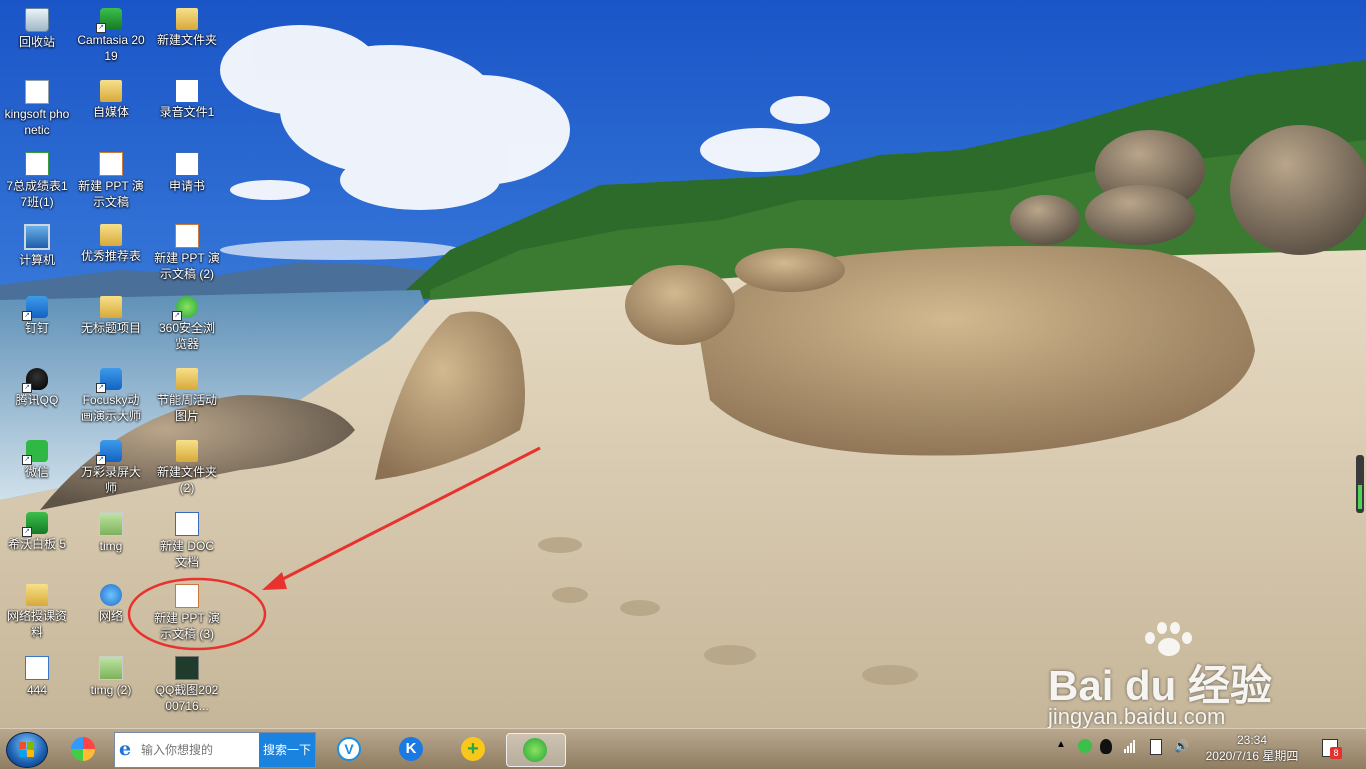 The width and height of the screenshot is (1366, 769). Describe the element at coordinates (36, 544) in the screenshot. I see `desktop-icon-label: 希沃白板 5` at that location.